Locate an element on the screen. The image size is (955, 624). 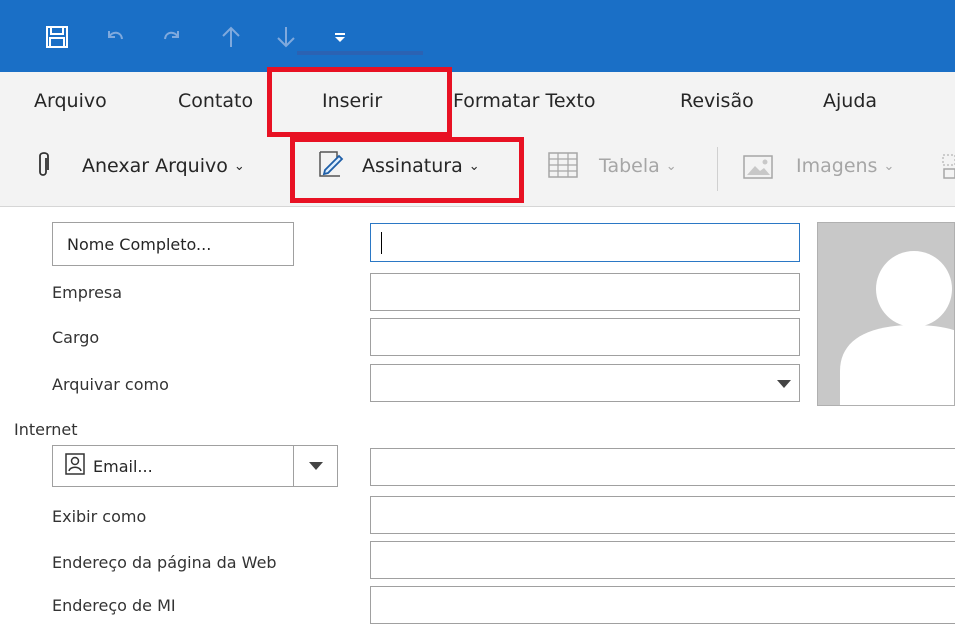
file-as-dropdown is located at coordinates (585, 383).